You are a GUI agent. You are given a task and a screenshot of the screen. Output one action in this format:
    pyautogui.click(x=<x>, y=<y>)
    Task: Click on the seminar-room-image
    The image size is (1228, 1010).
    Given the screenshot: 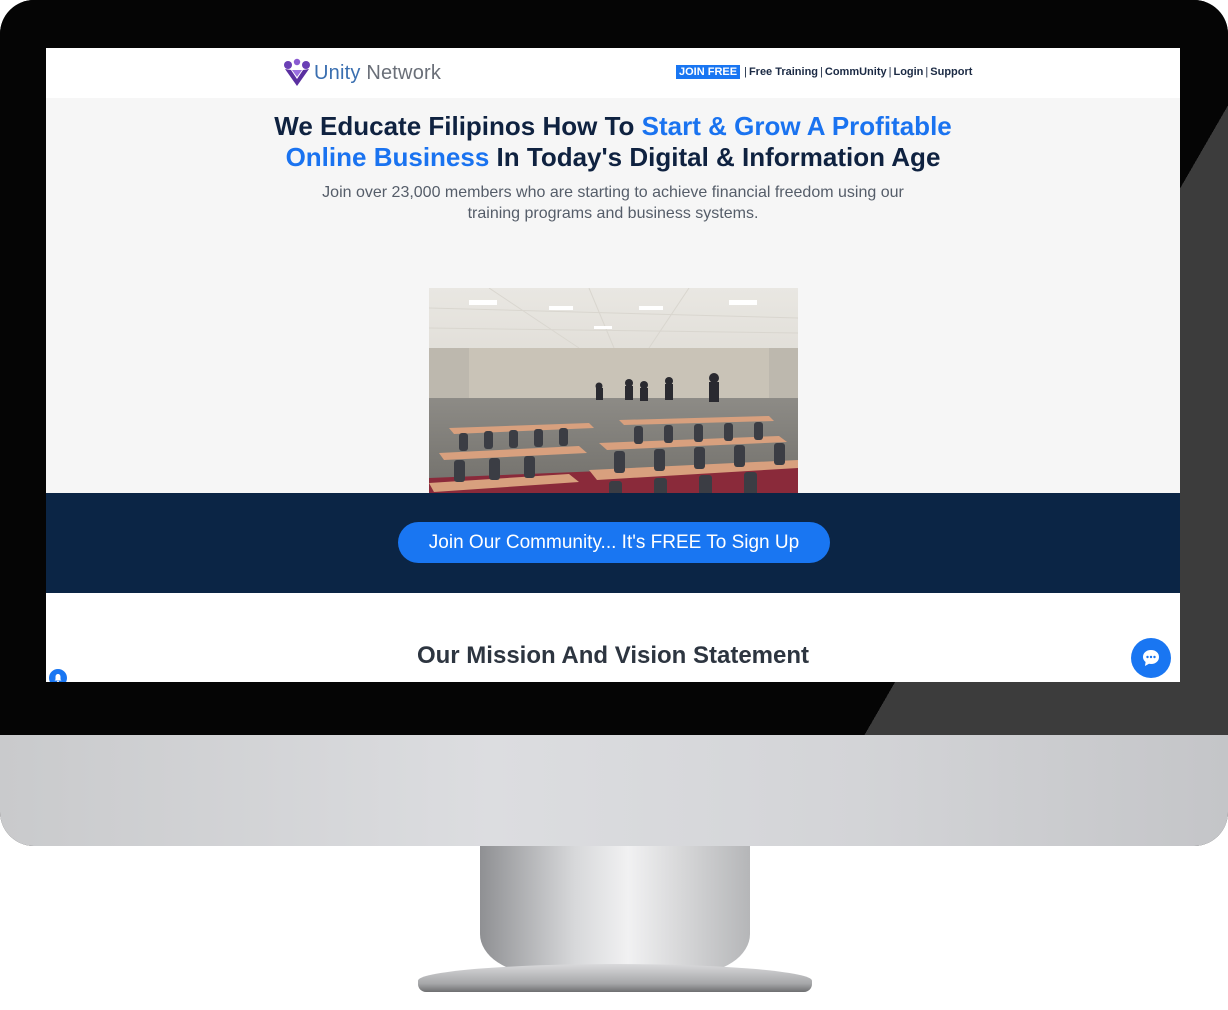 What is the action you would take?
    pyautogui.click(x=613, y=402)
    